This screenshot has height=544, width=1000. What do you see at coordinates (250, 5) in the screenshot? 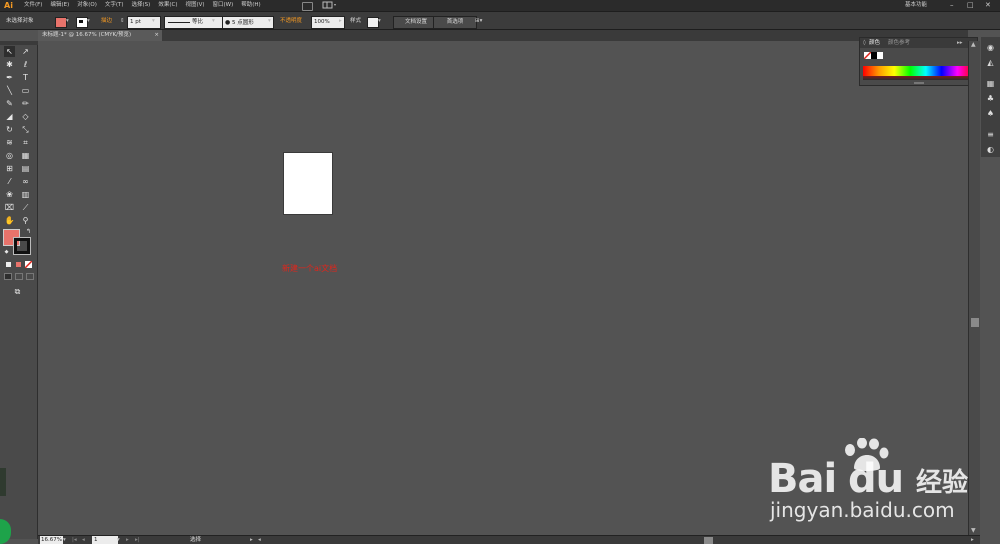
I see `menu-help: 帮助(H)` at bounding box center [250, 5].